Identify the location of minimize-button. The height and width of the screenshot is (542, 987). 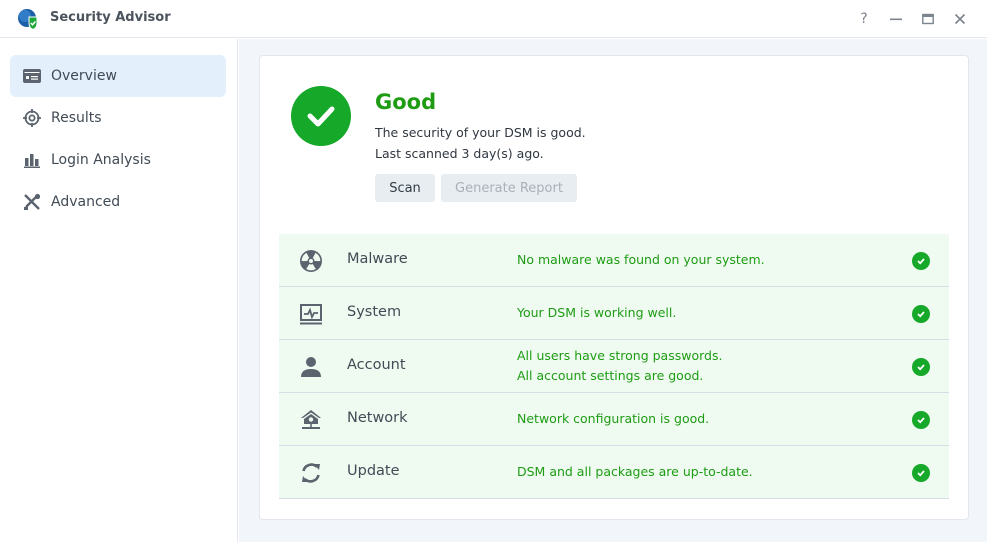
(896, 19).